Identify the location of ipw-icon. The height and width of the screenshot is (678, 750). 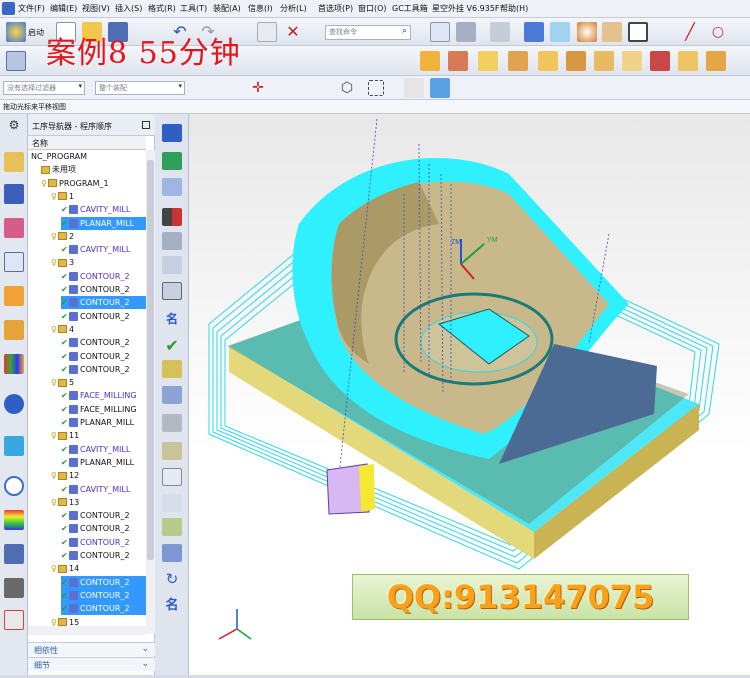
(660, 61).